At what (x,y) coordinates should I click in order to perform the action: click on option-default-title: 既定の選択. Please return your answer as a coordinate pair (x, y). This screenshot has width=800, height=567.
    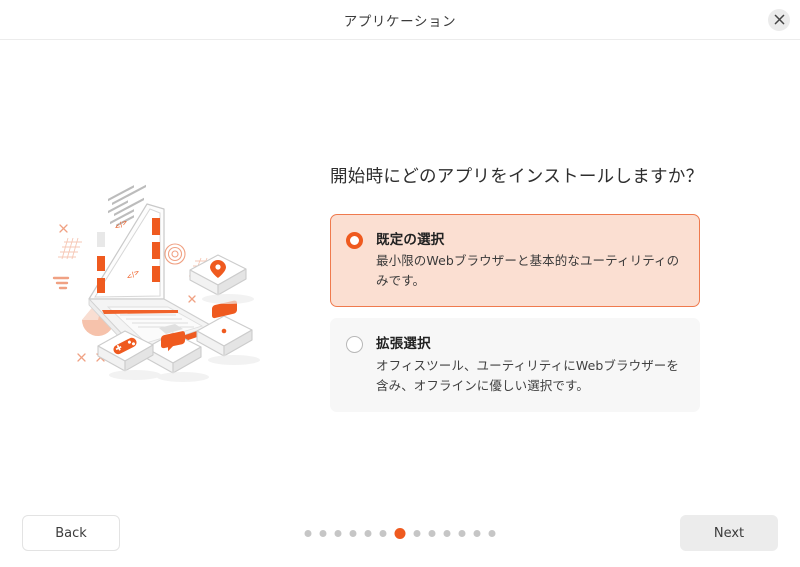
    Looking at the image, I should click on (410, 239).